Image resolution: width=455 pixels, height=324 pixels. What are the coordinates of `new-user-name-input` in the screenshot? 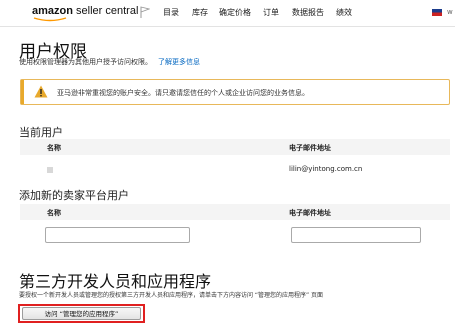 It's located at (117, 235).